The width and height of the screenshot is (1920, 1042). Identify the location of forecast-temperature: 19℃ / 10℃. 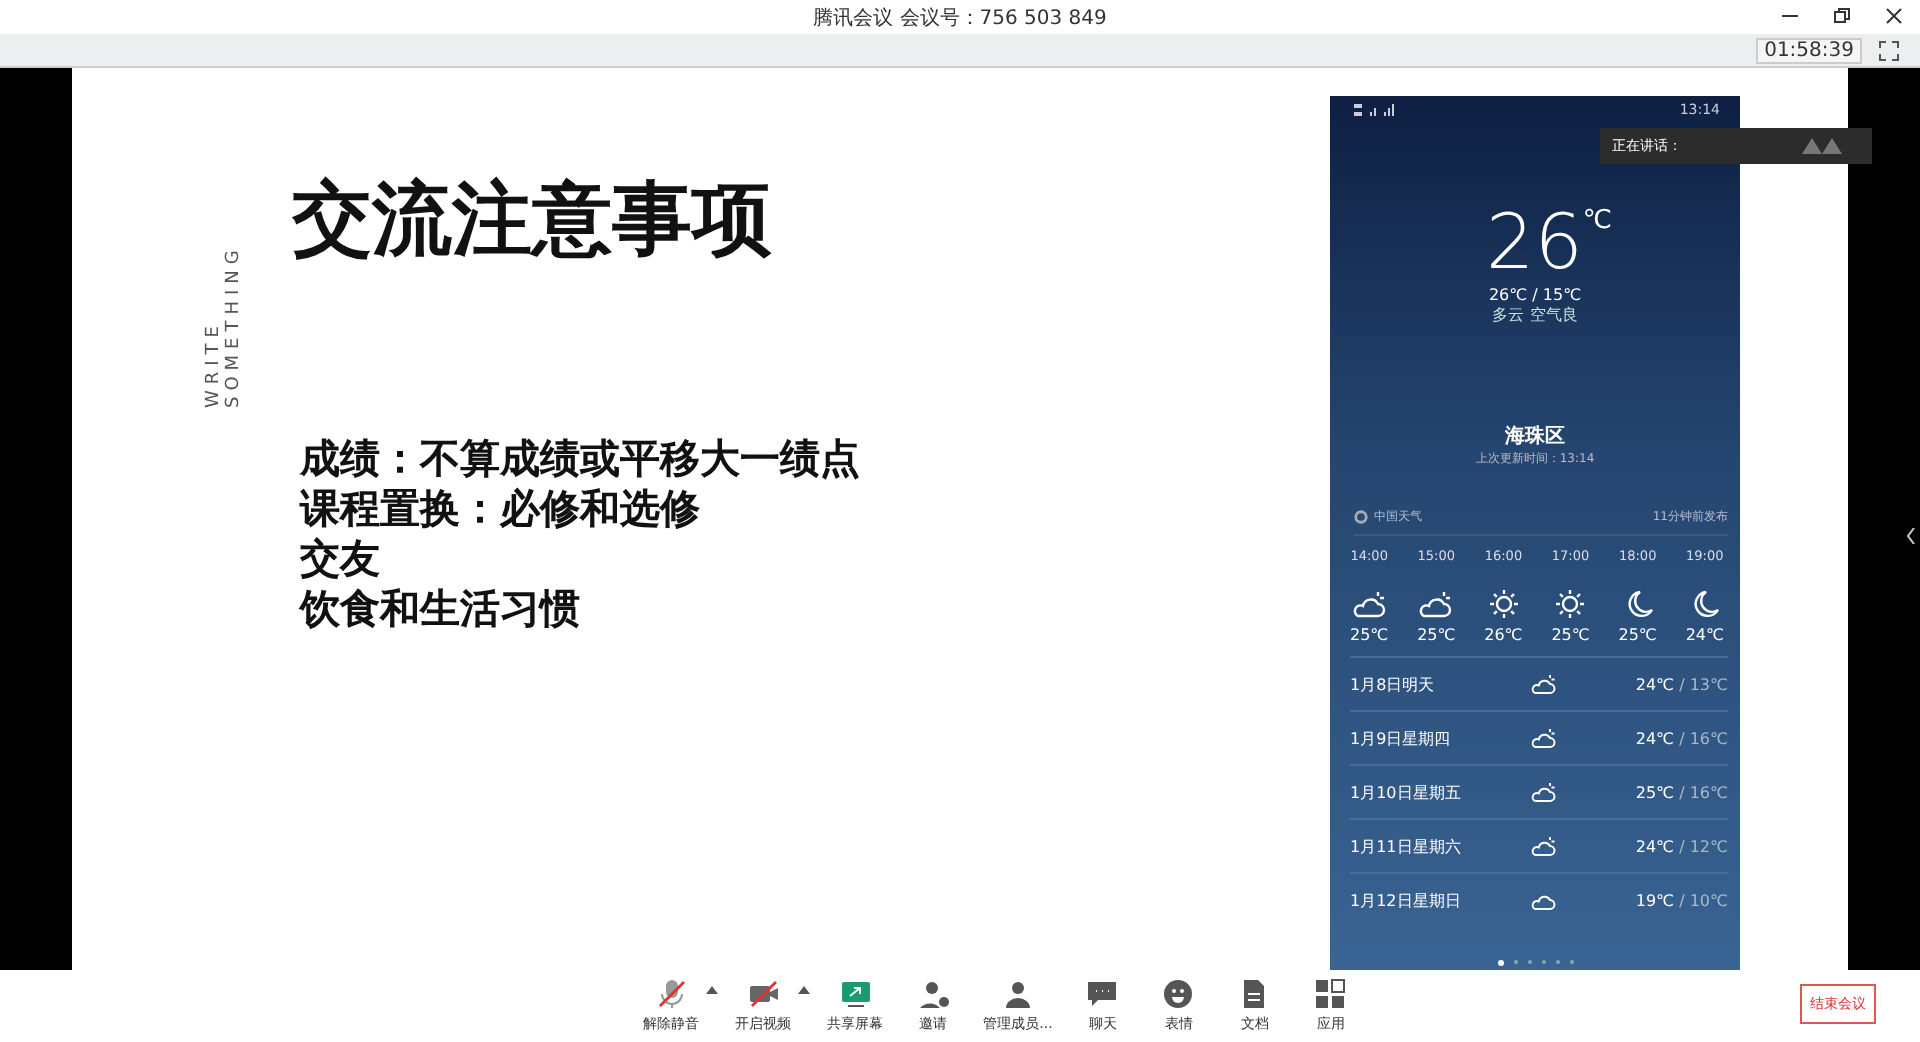
(1681, 900).